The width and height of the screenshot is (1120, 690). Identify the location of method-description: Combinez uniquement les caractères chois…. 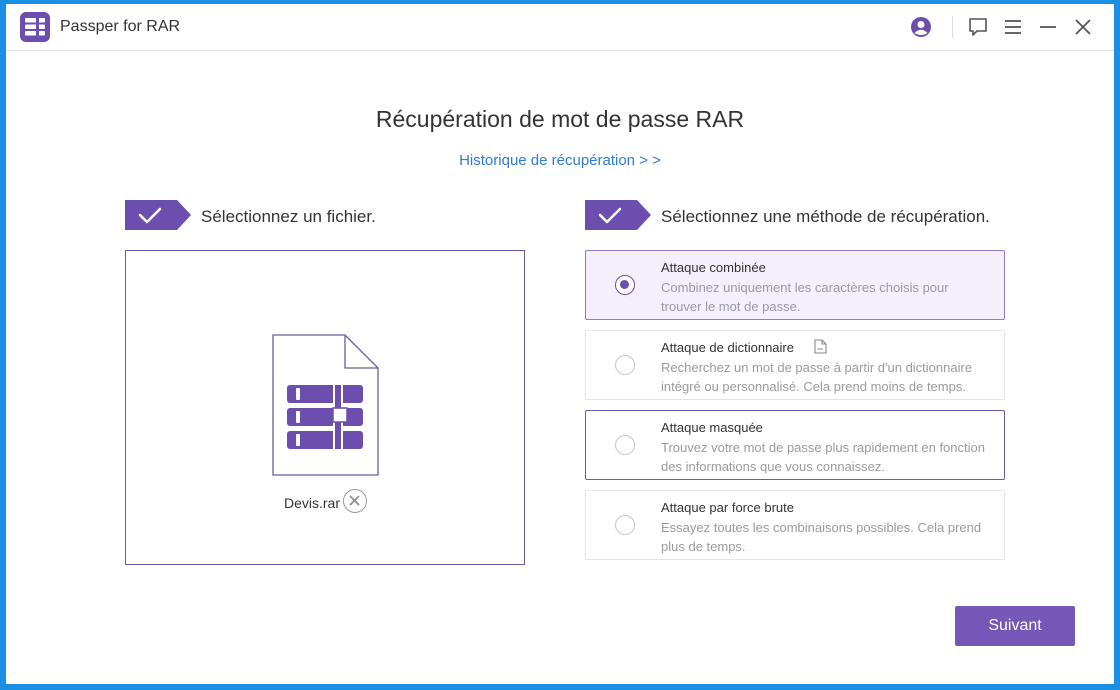
(805, 297).